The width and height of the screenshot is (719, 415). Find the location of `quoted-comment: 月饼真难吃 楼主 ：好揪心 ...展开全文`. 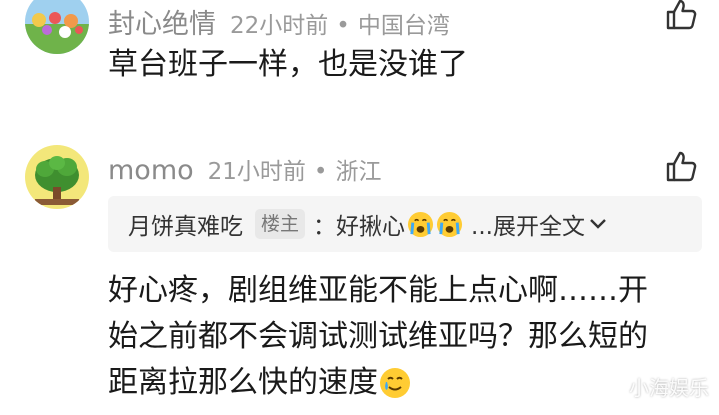

quoted-comment: 月饼真难吃 楼主 ：好揪心 ...展开全文 is located at coordinates (405, 224).